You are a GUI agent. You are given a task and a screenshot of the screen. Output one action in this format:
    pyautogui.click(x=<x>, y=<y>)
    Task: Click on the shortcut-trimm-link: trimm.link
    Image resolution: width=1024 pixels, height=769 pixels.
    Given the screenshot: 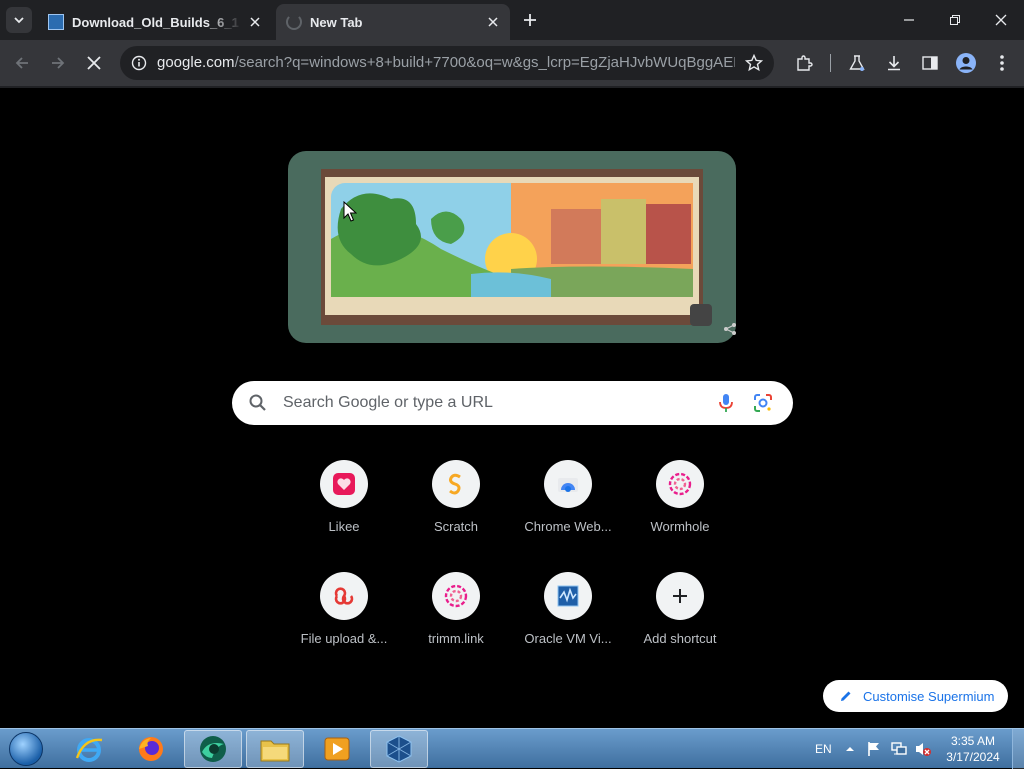 What is the action you would take?
    pyautogui.click(x=456, y=622)
    